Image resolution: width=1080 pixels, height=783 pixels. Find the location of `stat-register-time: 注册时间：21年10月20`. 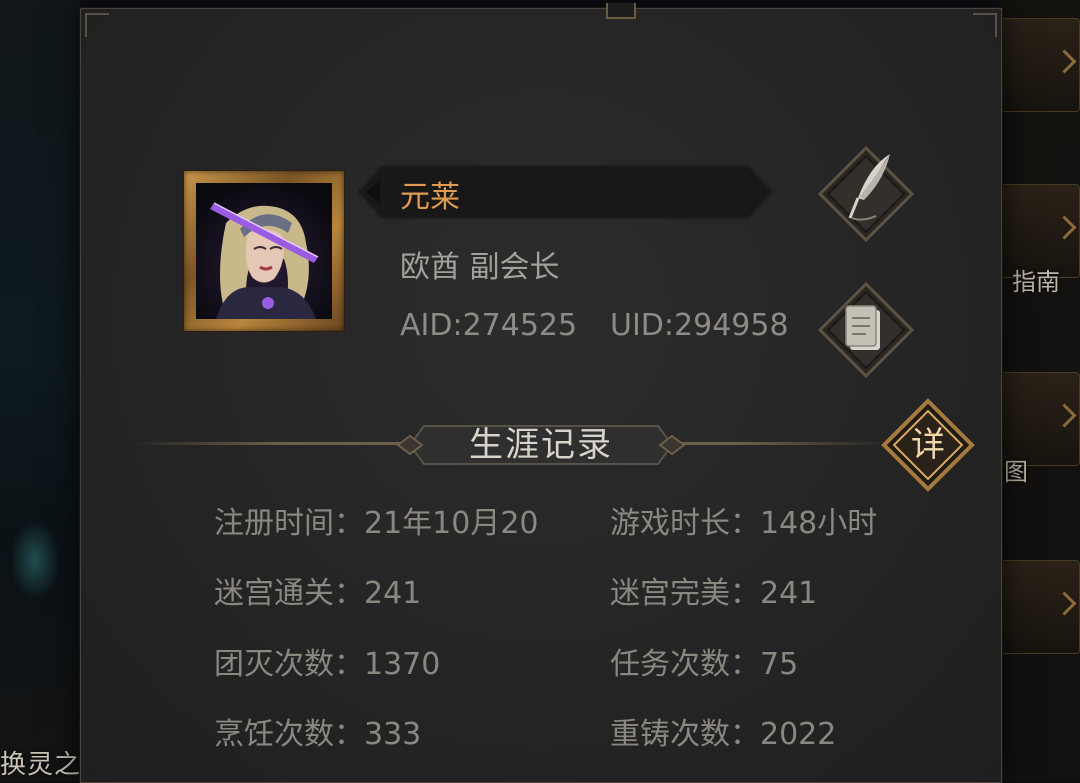

stat-register-time: 注册时间：21年10月20 is located at coordinates (376, 520).